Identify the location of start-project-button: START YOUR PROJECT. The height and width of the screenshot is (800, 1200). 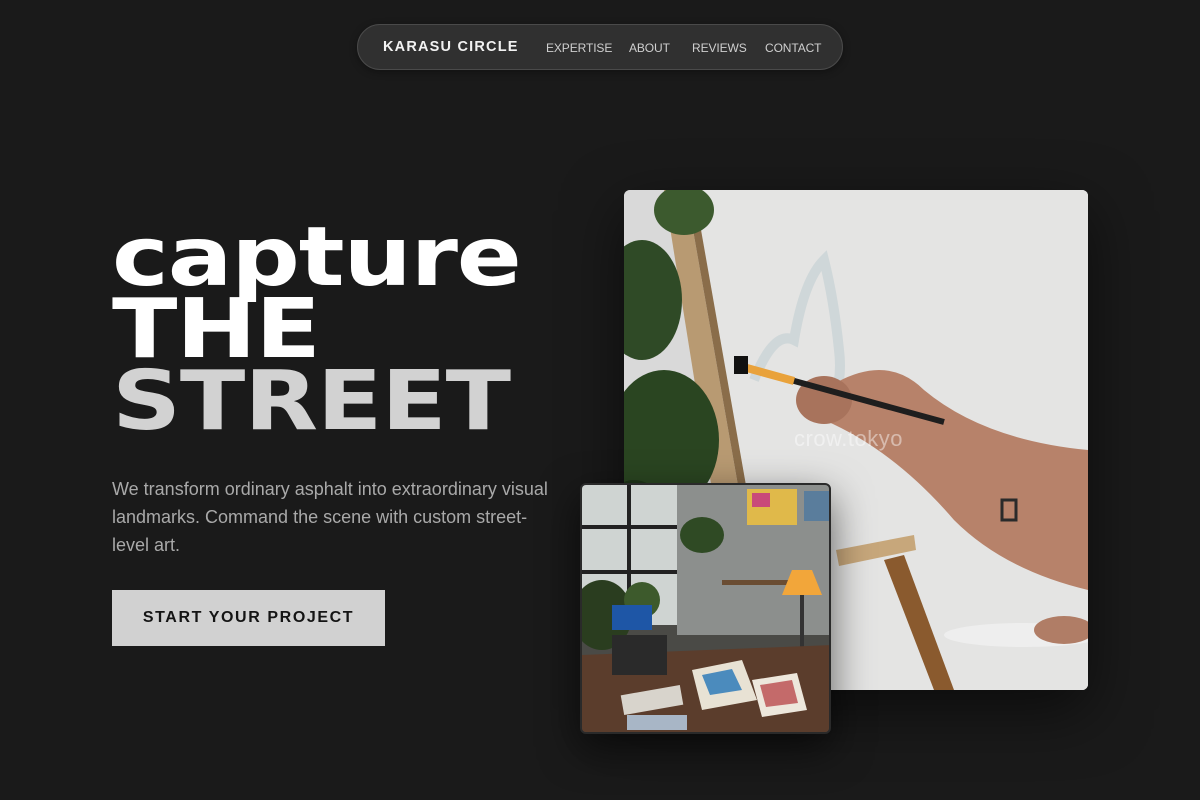
(248, 618).